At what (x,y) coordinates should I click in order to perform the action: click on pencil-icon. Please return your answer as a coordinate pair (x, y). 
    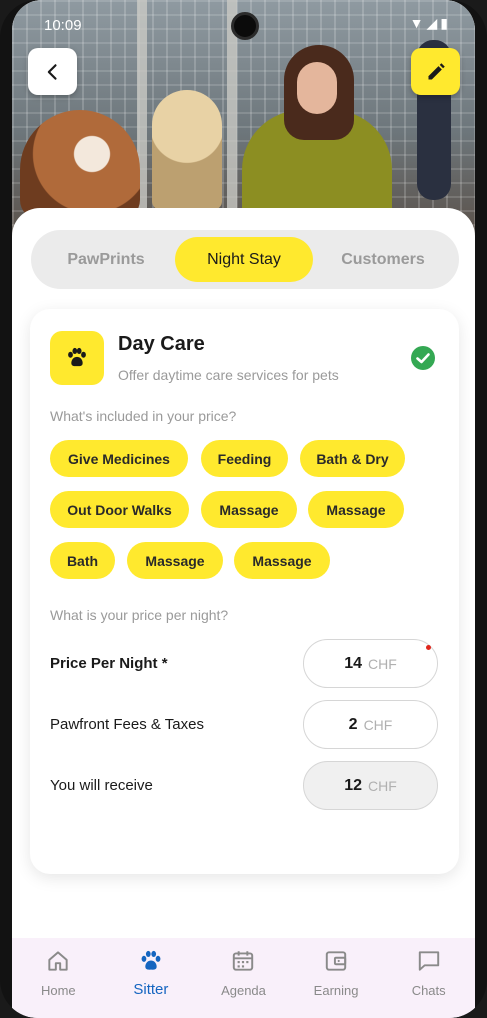
    Looking at the image, I should click on (436, 70).